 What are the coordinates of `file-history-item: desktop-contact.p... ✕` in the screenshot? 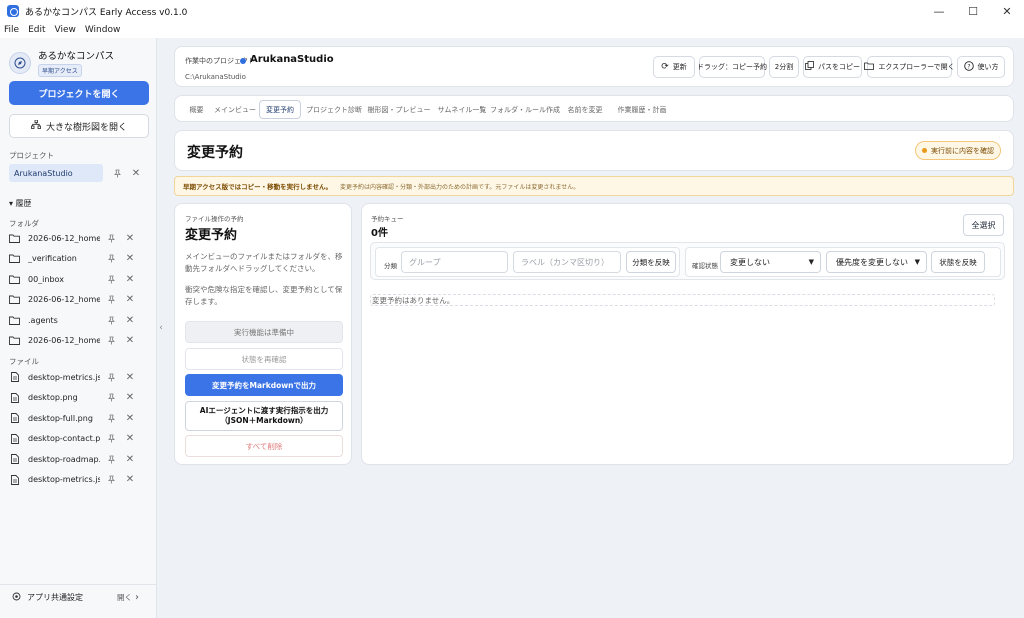 It's located at (79, 439).